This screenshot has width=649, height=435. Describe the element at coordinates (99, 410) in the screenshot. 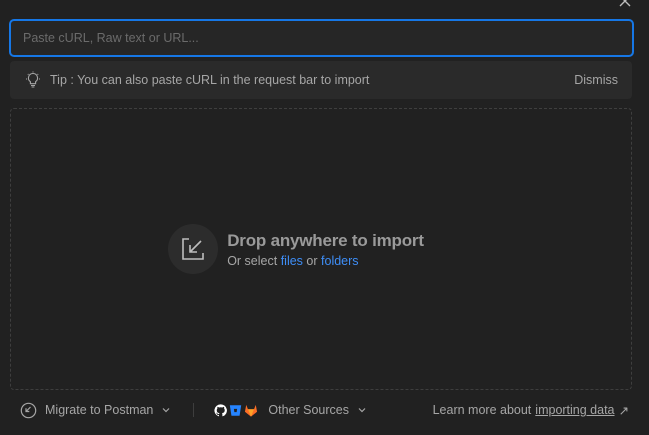

I see `migrate-label: Migrate to Postman` at that location.